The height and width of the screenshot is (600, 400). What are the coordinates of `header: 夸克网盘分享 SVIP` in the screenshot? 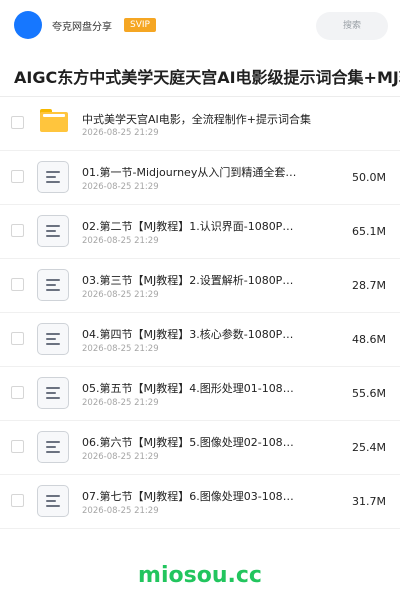 It's located at (200, 27).